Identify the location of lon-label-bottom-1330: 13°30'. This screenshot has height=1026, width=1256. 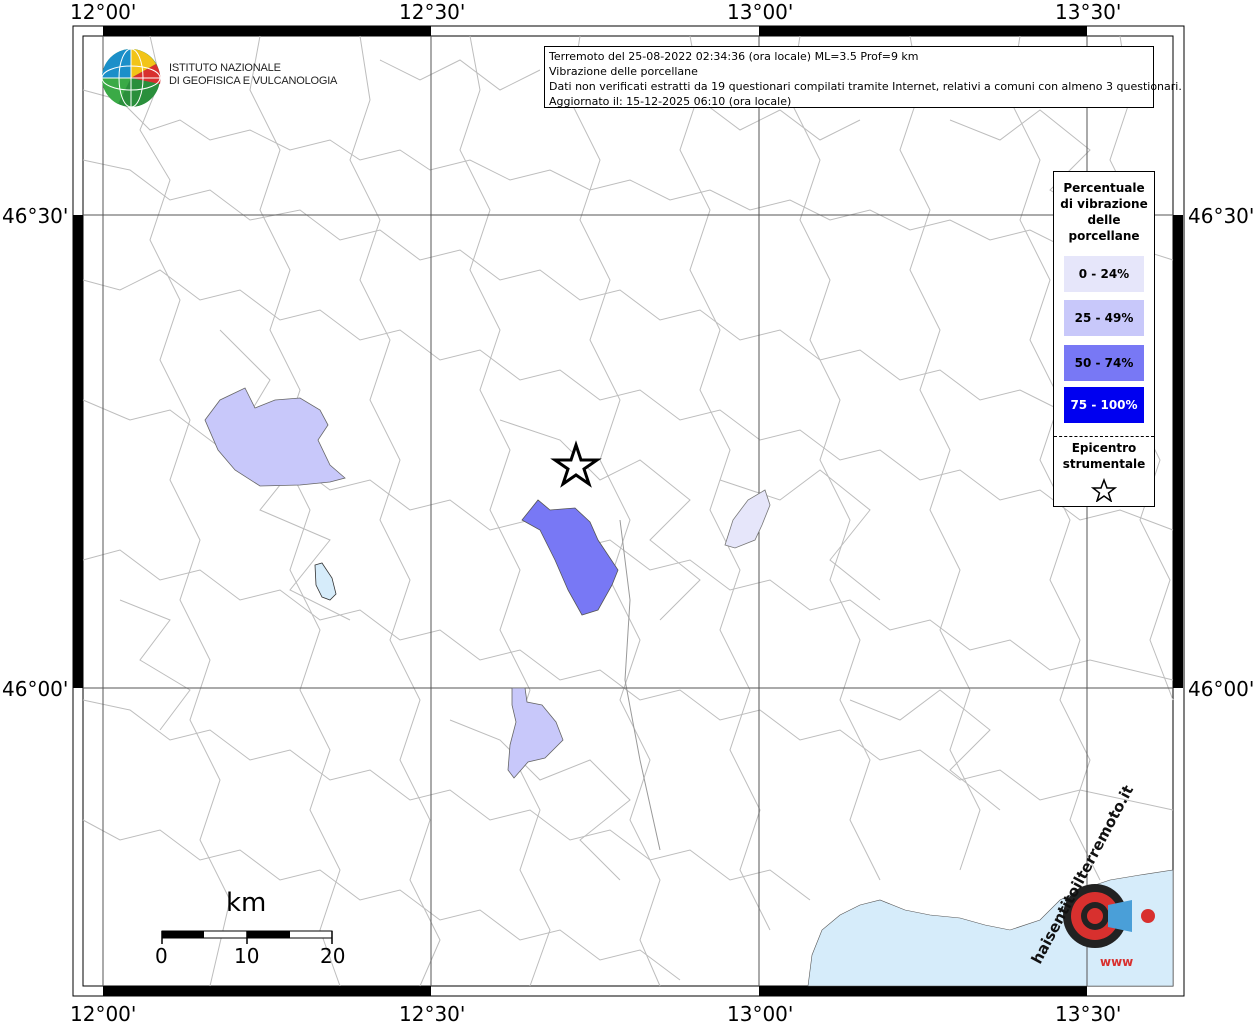
(1088, 1014).